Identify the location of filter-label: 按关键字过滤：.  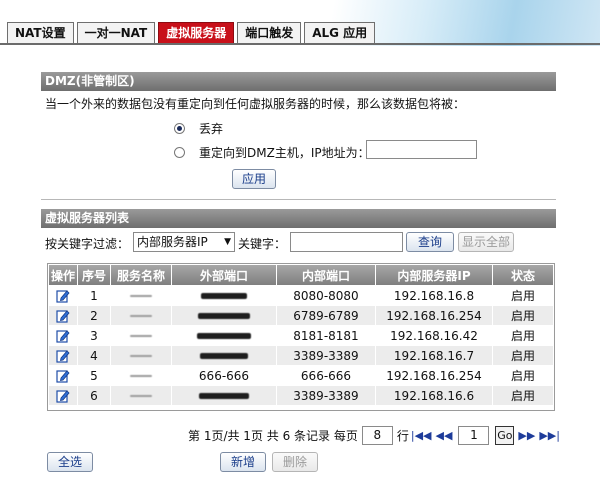
(87, 244).